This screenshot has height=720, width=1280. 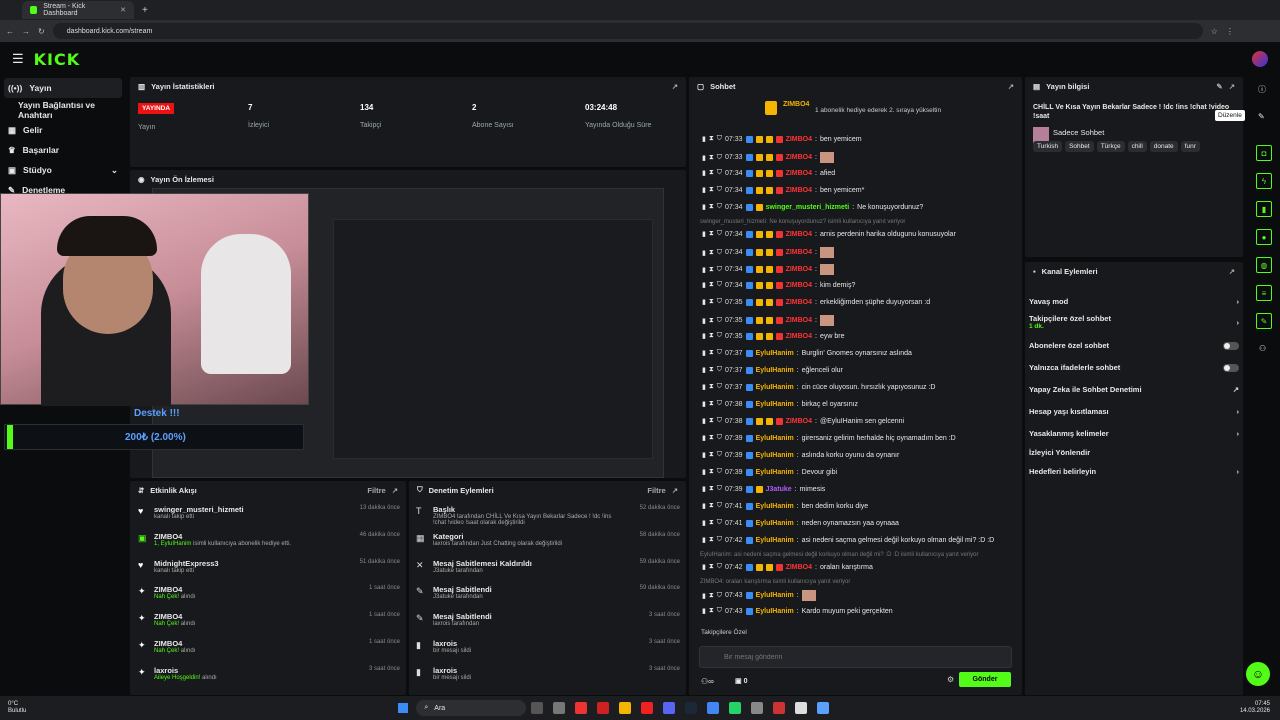 I want to click on chat-username: swinger_musteri_hizmeti, so click(x=808, y=207).